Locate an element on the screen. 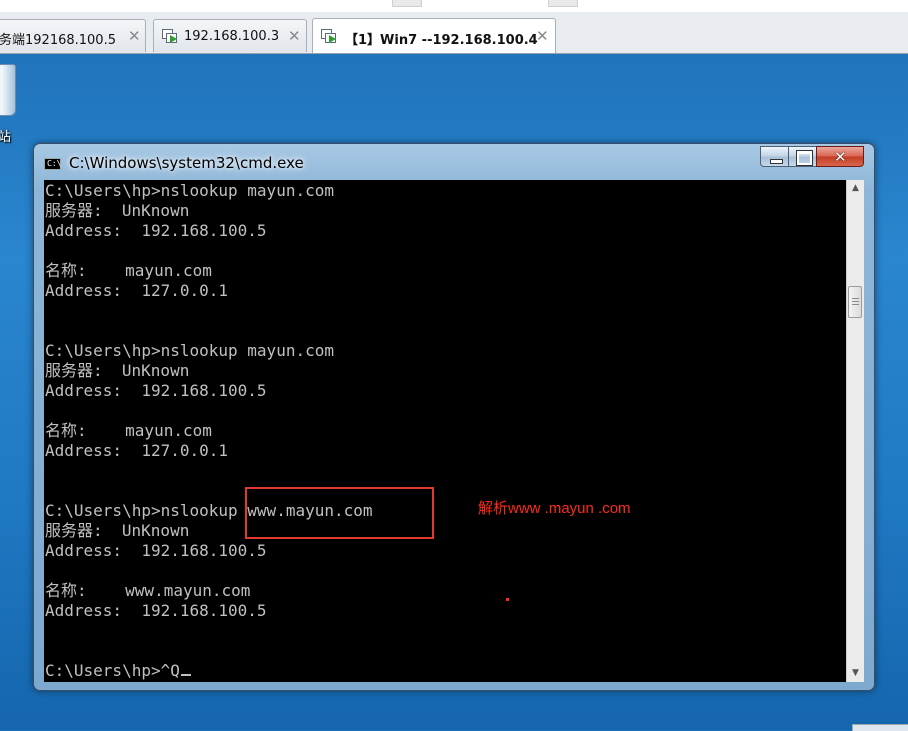 Image resolution: width=908 pixels, height=731 pixels. close-icon: ✕ is located at coordinates (840, 157).